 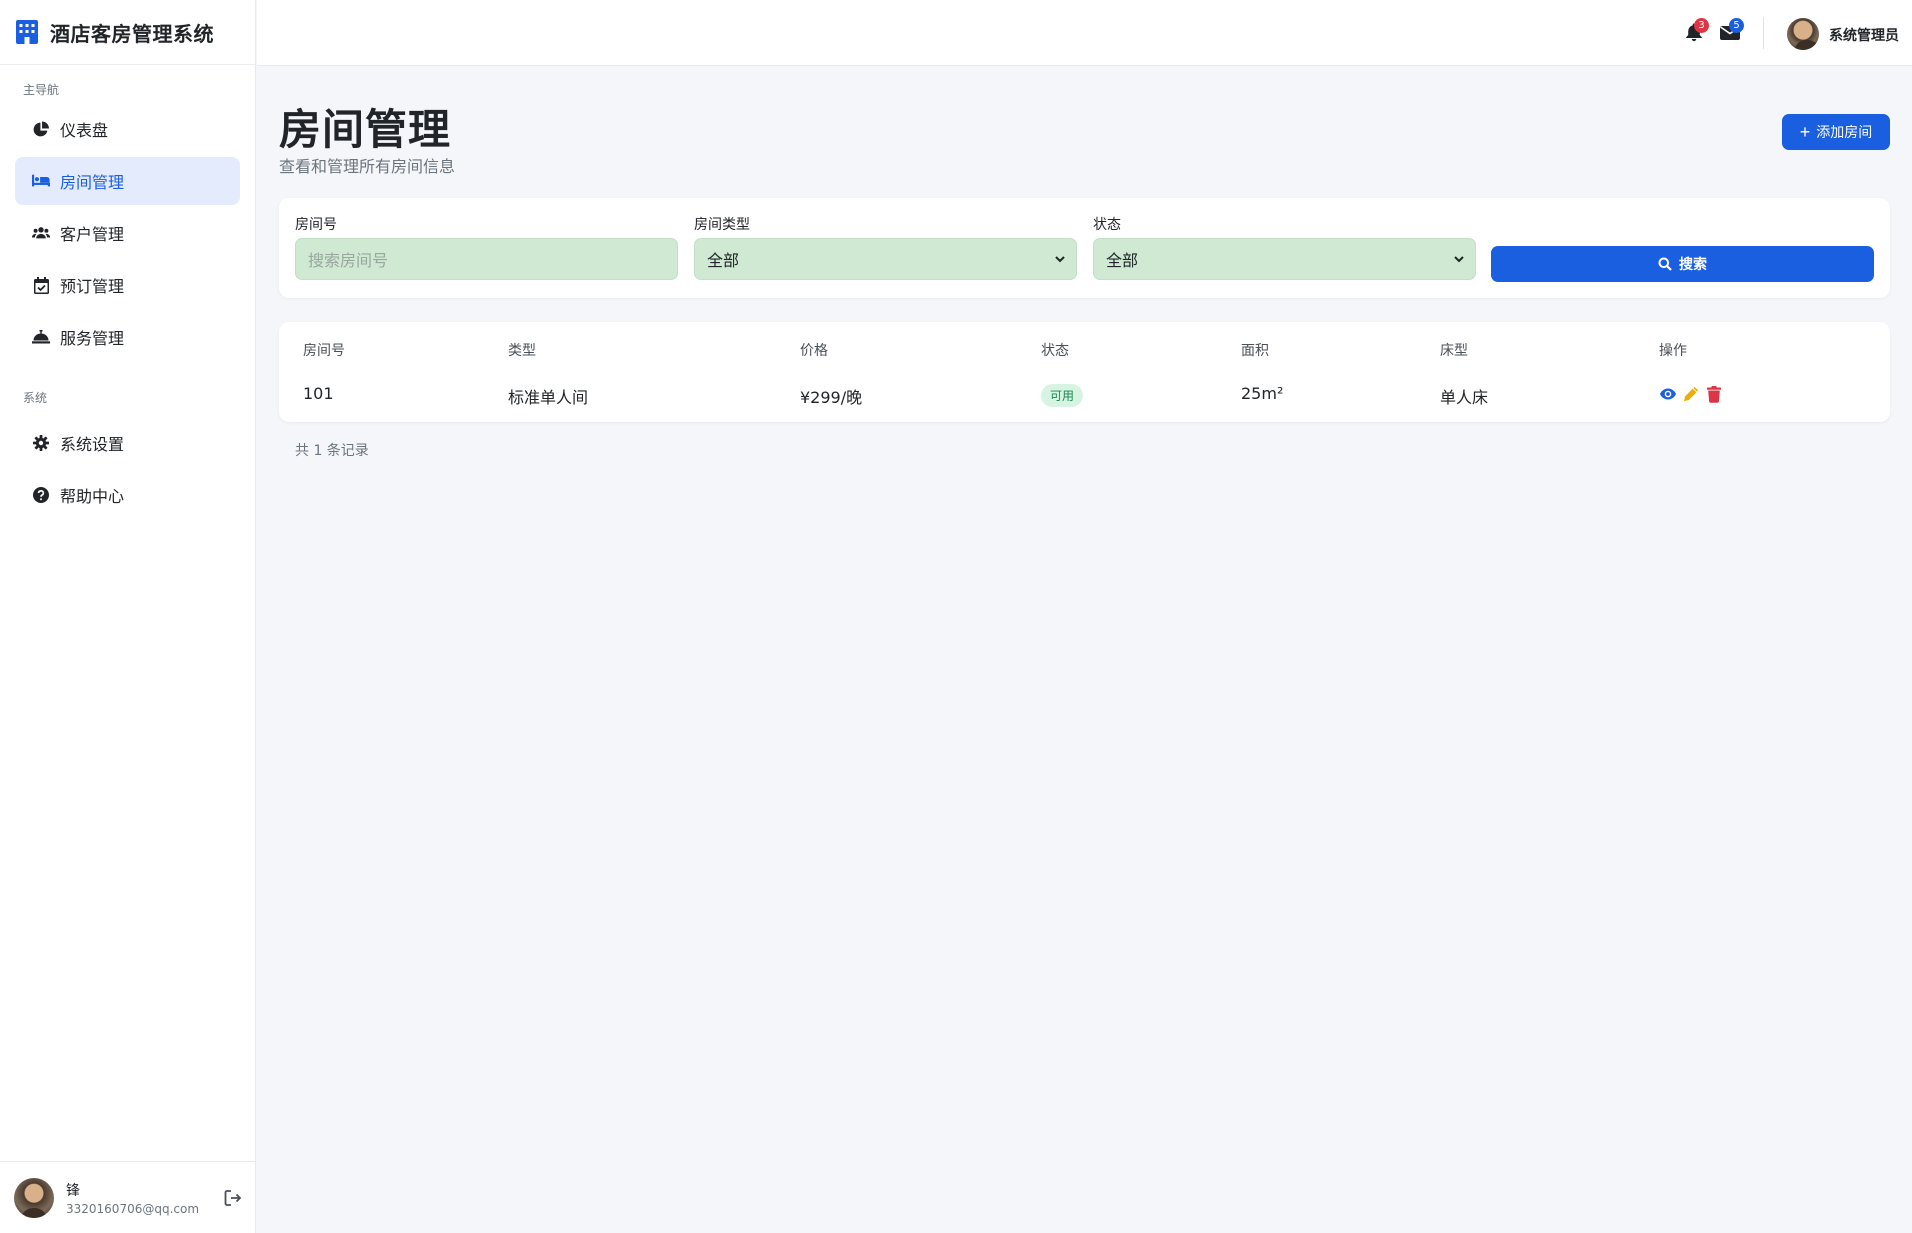 What do you see at coordinates (41, 285) in the screenshot?
I see `calendar-check-icon` at bounding box center [41, 285].